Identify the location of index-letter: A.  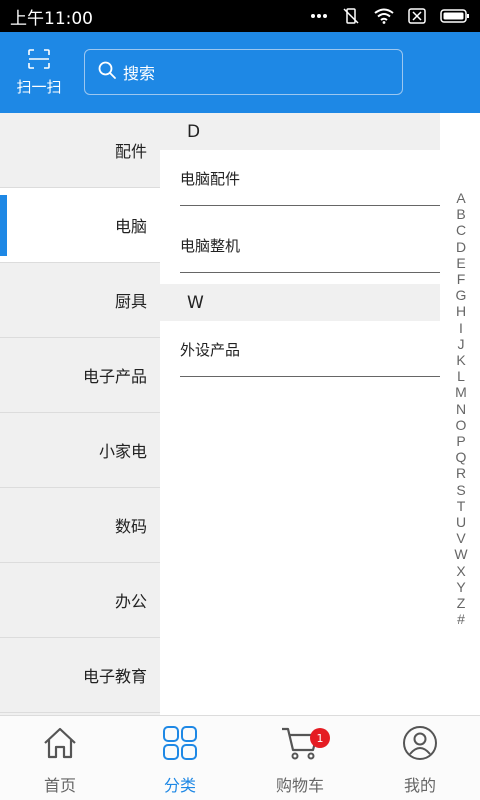
(460, 198).